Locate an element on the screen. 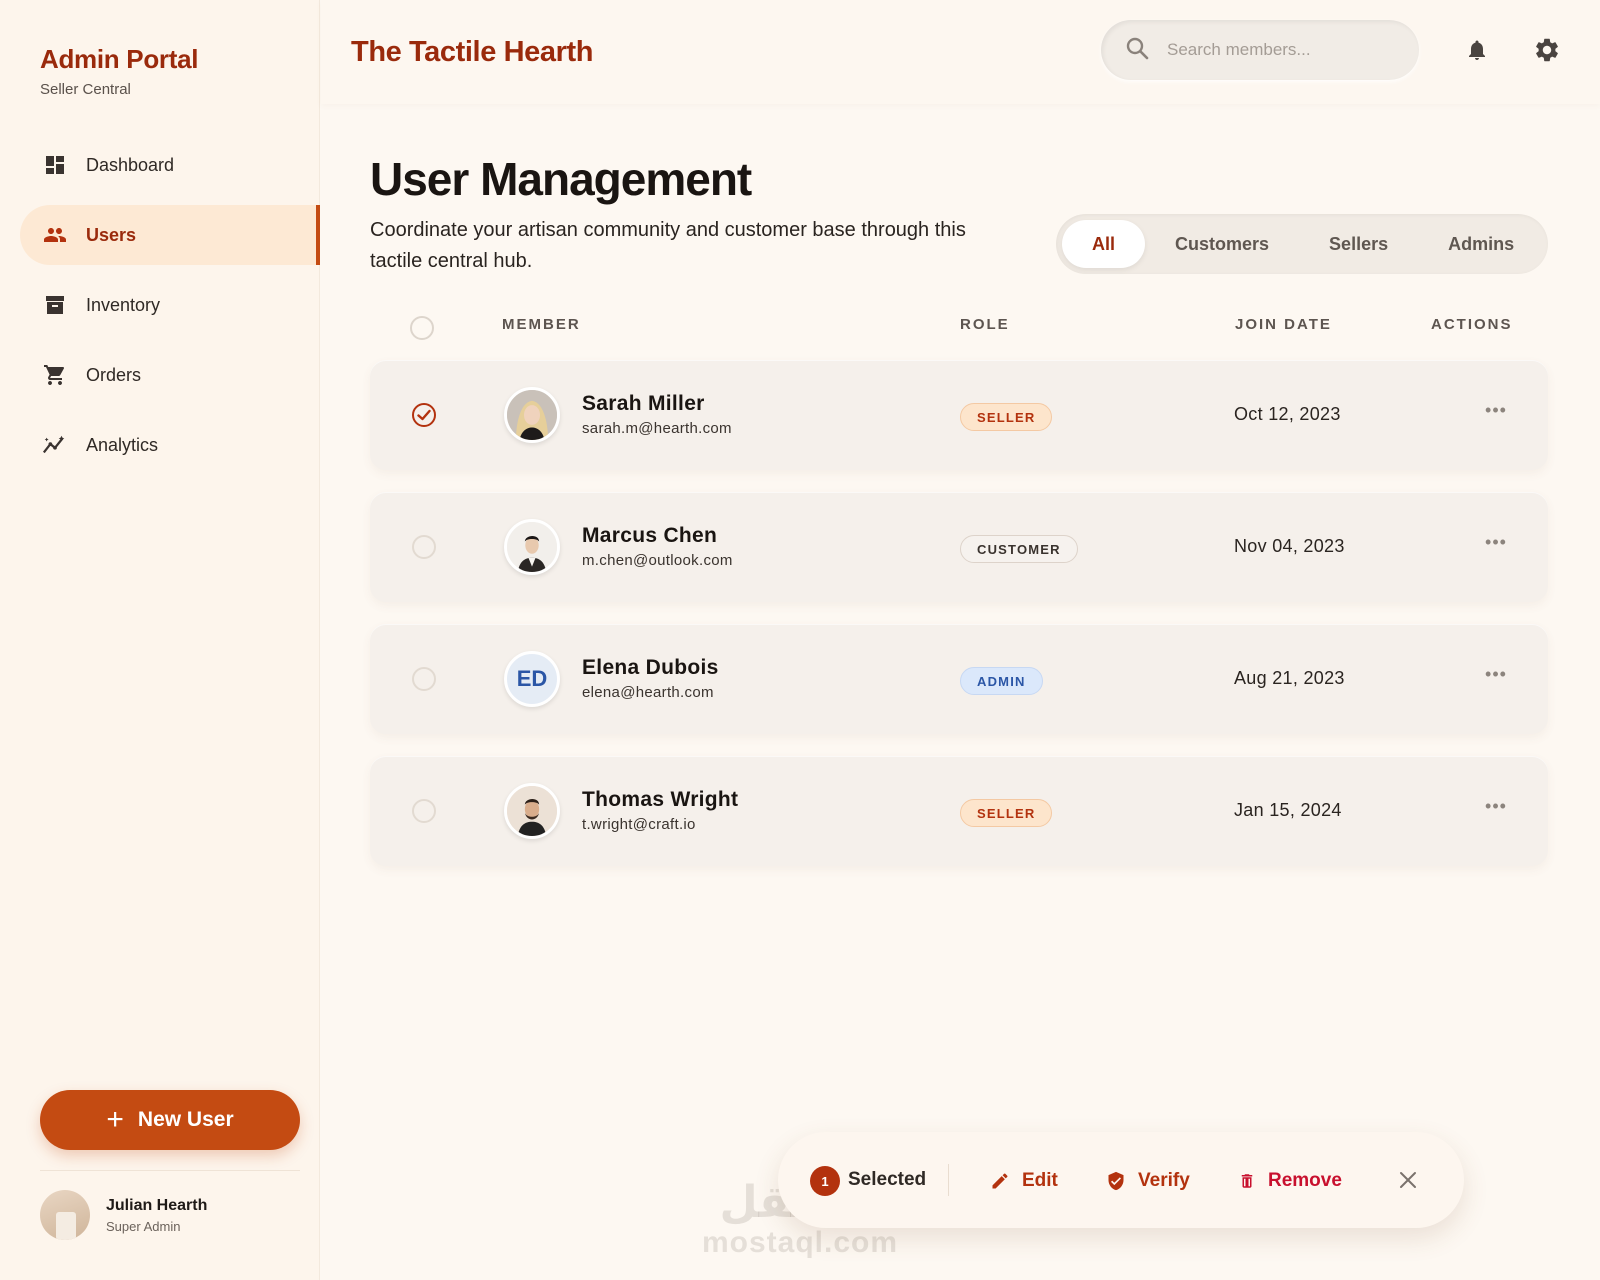 This screenshot has height=1280, width=1600. tab-admins: Admins is located at coordinates (1481, 244).